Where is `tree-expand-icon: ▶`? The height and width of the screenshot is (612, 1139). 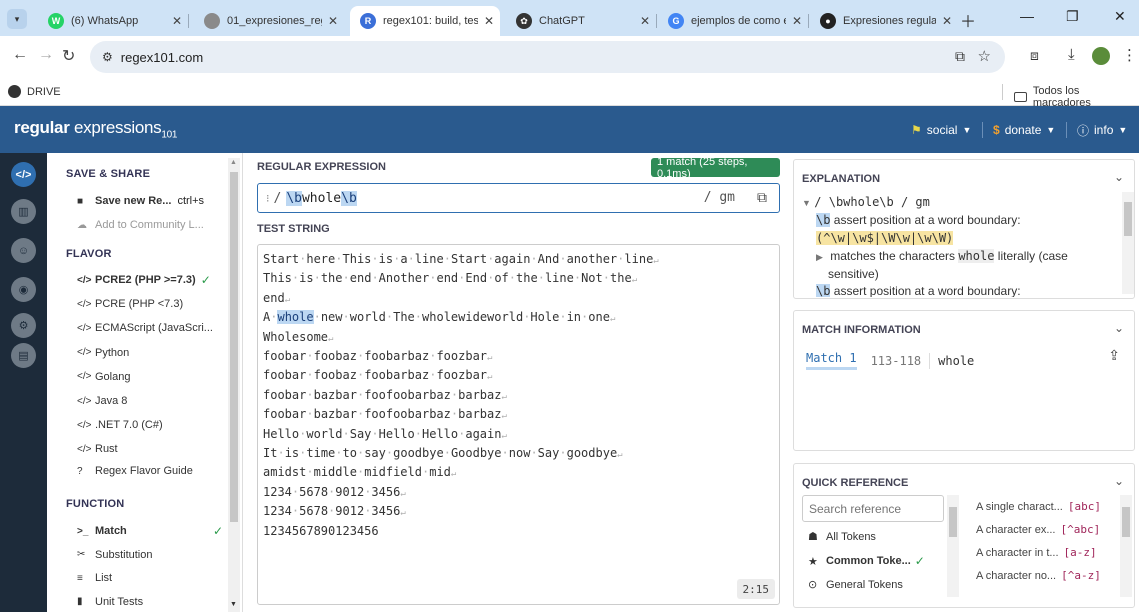
tree-expand-icon: ▶ is located at coordinates (819, 257).